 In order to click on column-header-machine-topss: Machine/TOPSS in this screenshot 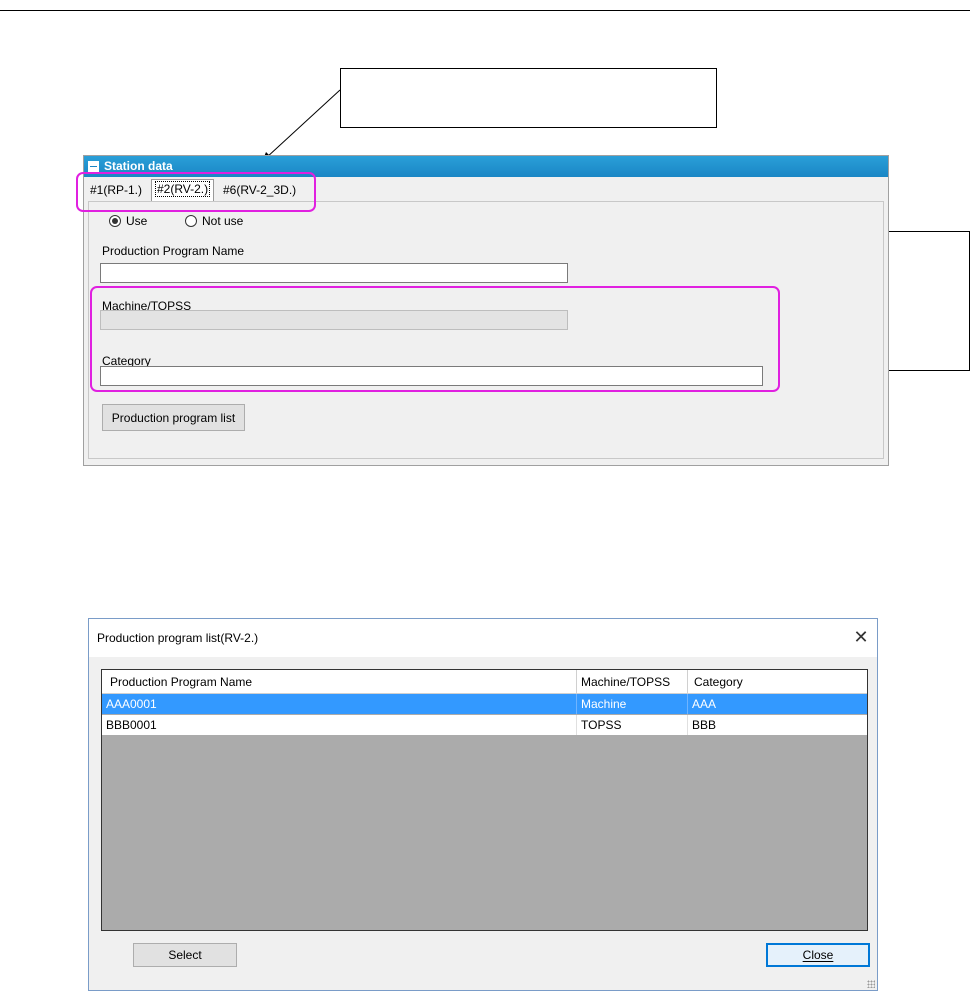, I will do `click(632, 681)`.